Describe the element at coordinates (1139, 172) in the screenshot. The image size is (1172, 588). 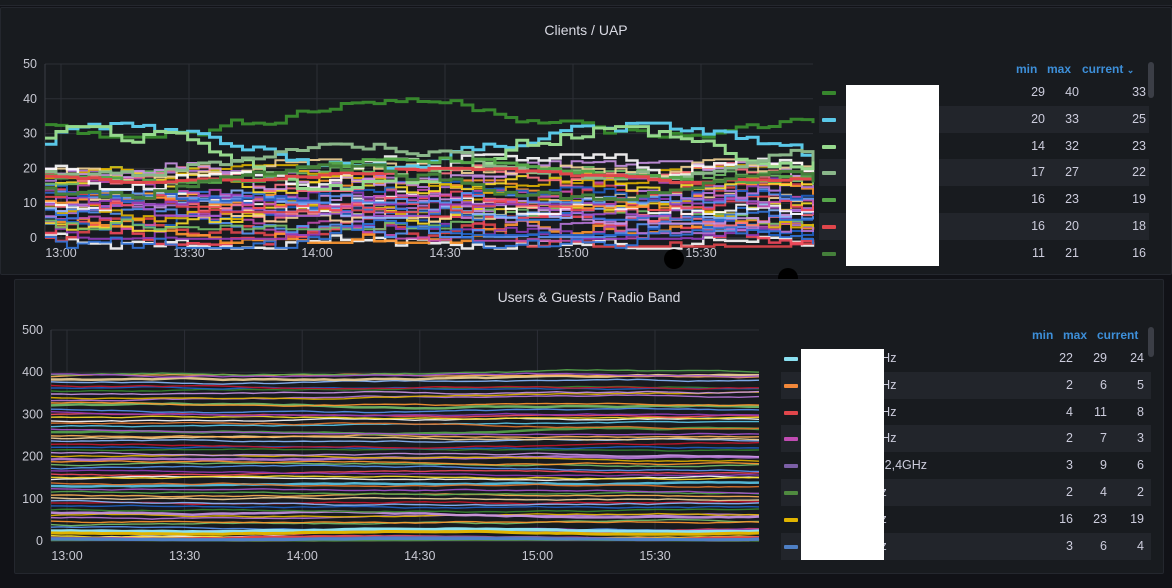
I see `legend-current-value: 22` at that location.